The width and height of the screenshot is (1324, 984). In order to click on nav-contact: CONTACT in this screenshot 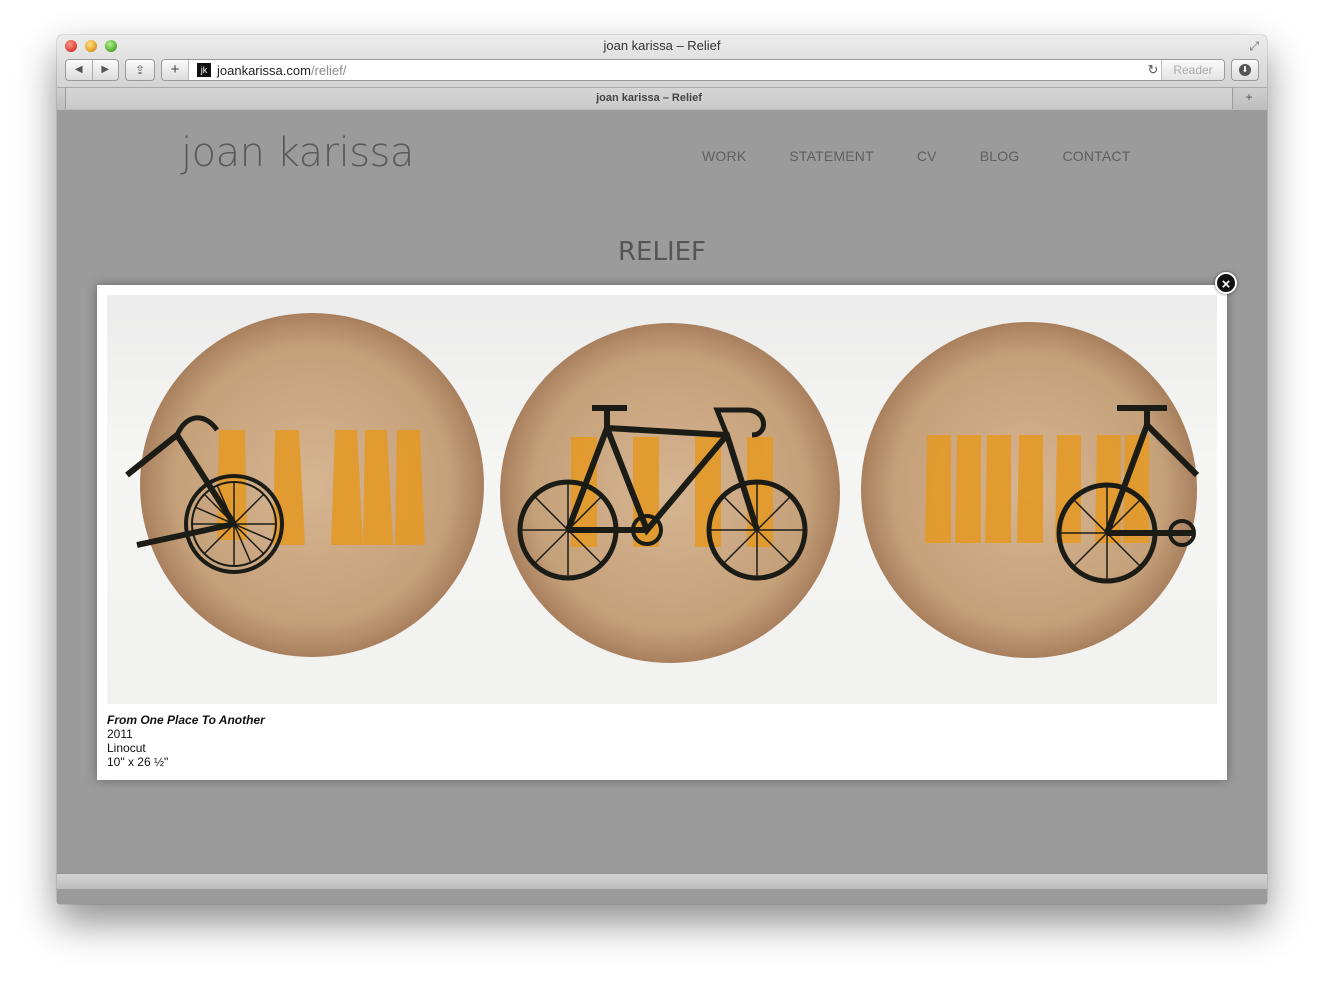, I will do `click(1096, 156)`.